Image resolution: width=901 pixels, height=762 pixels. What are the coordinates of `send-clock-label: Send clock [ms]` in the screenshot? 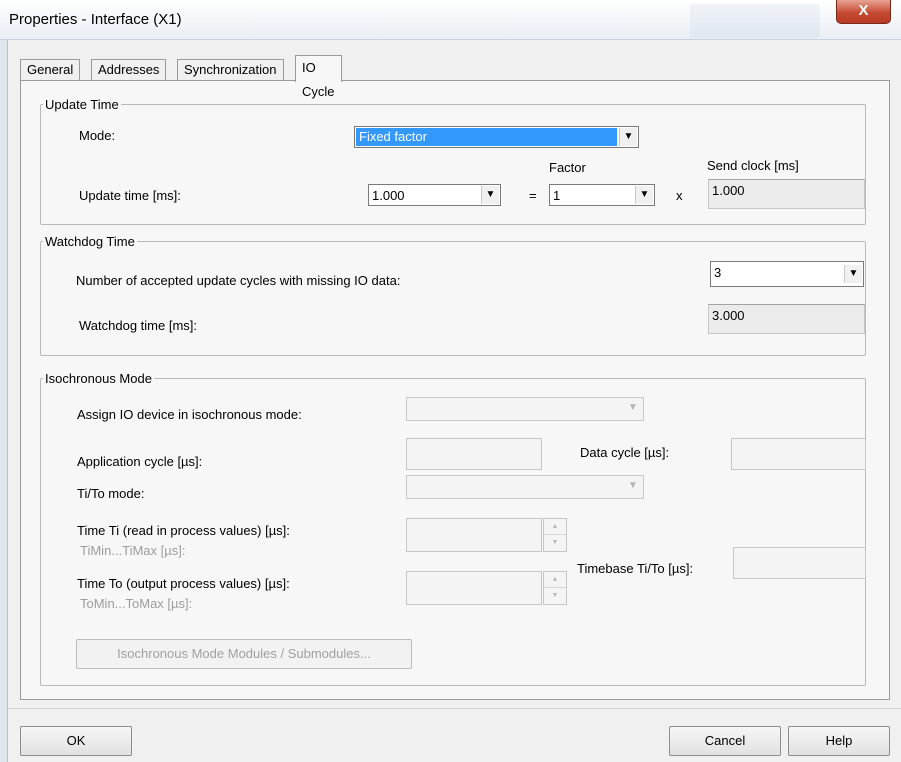 It's located at (753, 165).